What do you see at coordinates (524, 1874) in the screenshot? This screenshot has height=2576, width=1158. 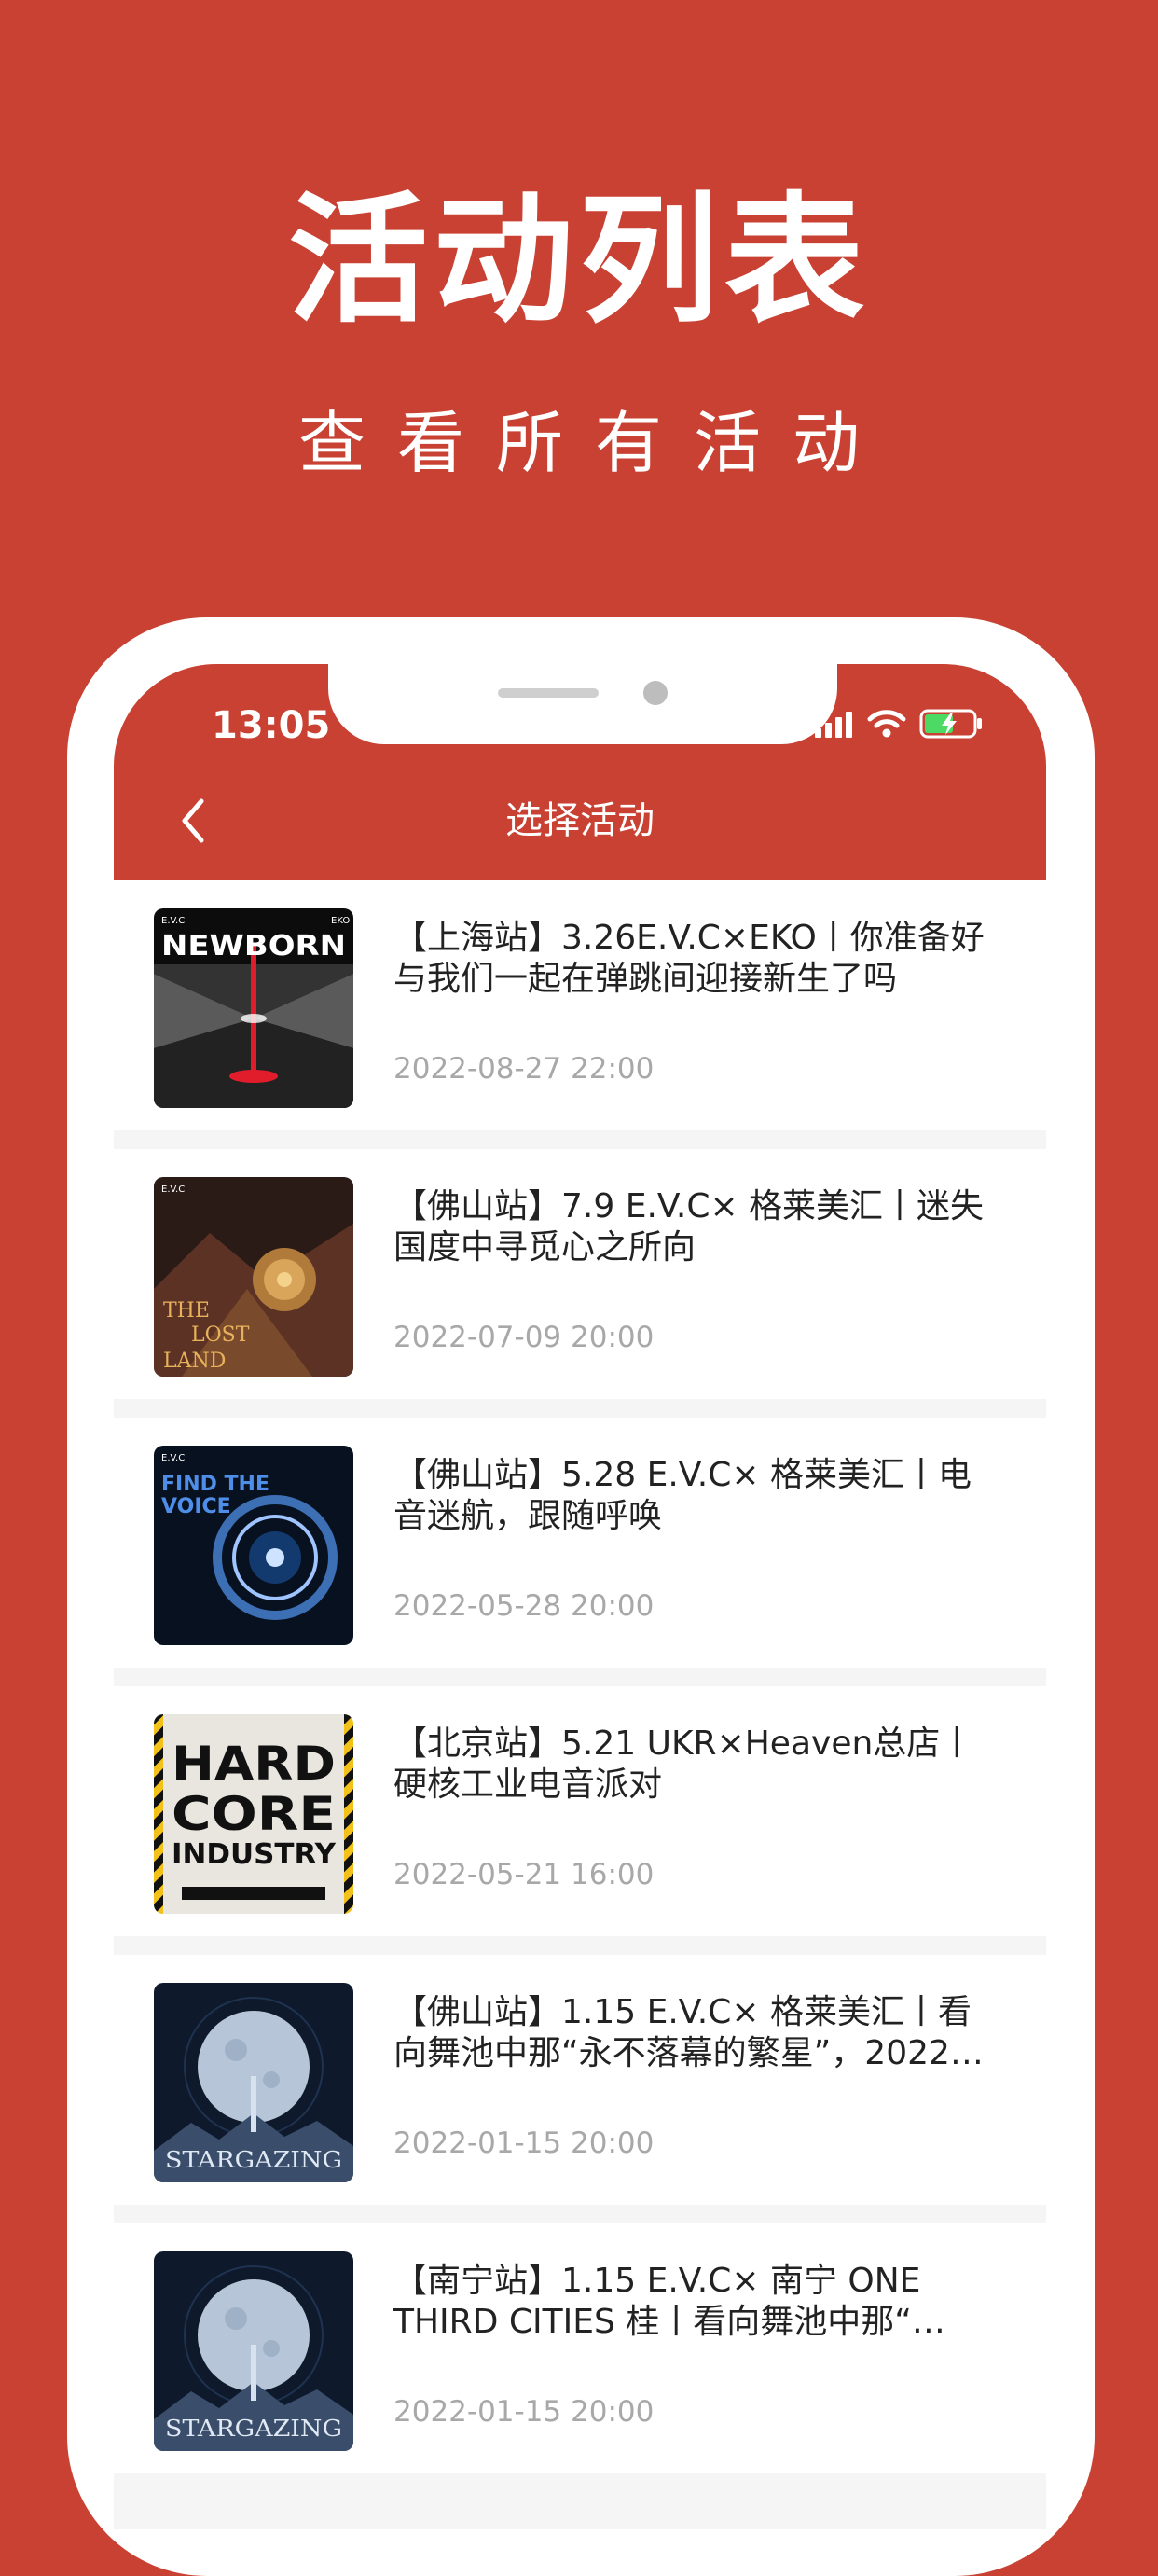 I see `event-date: 2022-05-21 16:00` at bounding box center [524, 1874].